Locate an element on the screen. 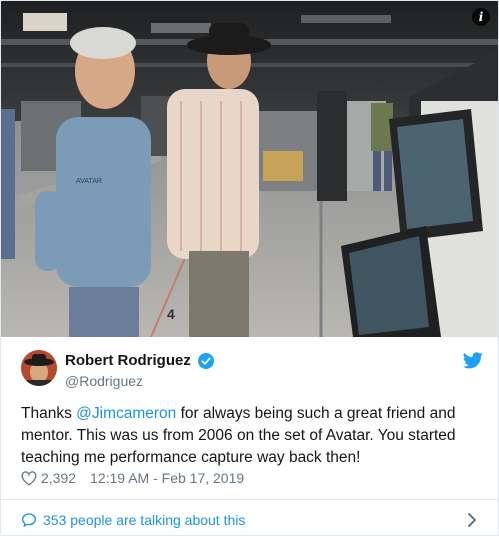 This screenshot has width=499, height=536. tweet-meta: 2,392 12:19 AM - Feb 17, 2019 is located at coordinates (132, 478).